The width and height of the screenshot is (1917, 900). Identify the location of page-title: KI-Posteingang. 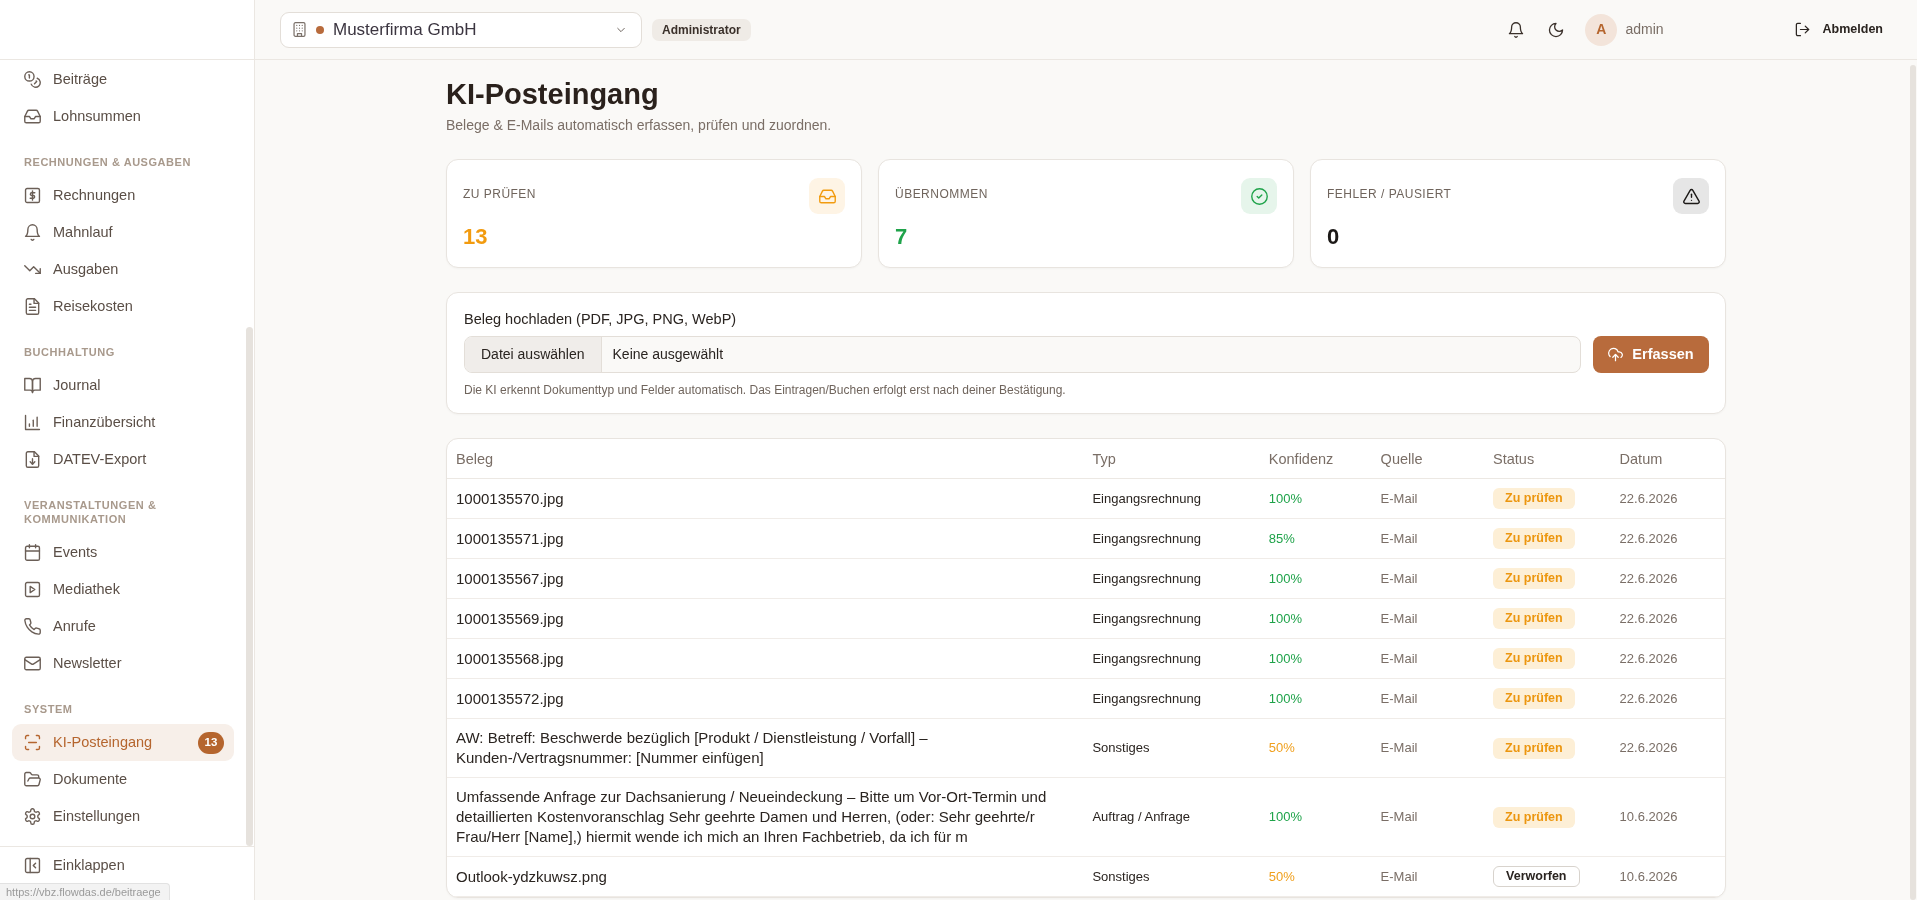
(553, 94).